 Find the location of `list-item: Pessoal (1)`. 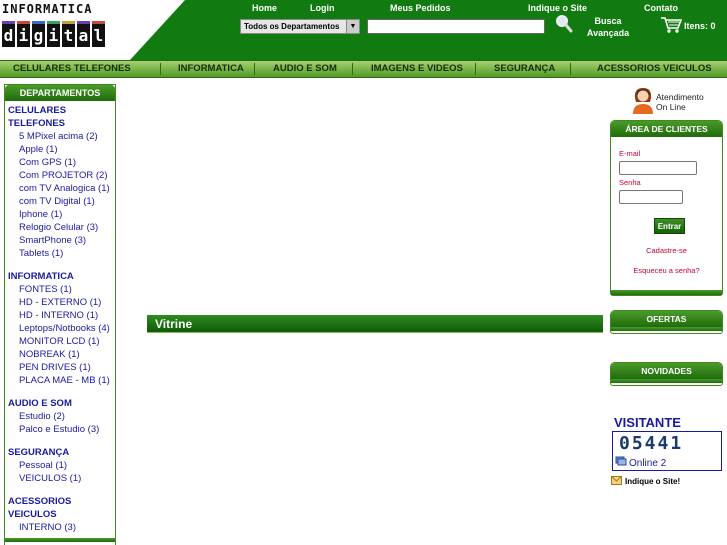

list-item: Pessoal (1) is located at coordinates (60, 465).